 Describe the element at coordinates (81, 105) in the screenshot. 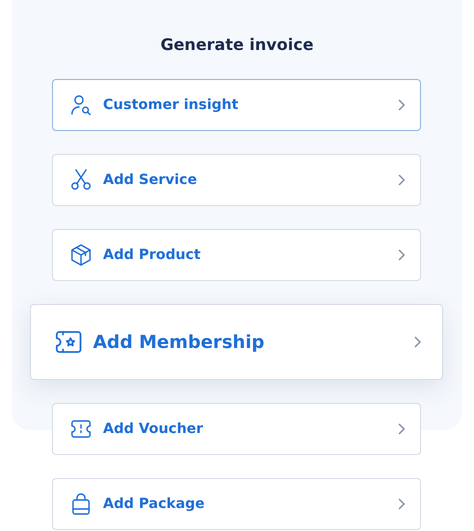

I see `person-search-icon` at that location.